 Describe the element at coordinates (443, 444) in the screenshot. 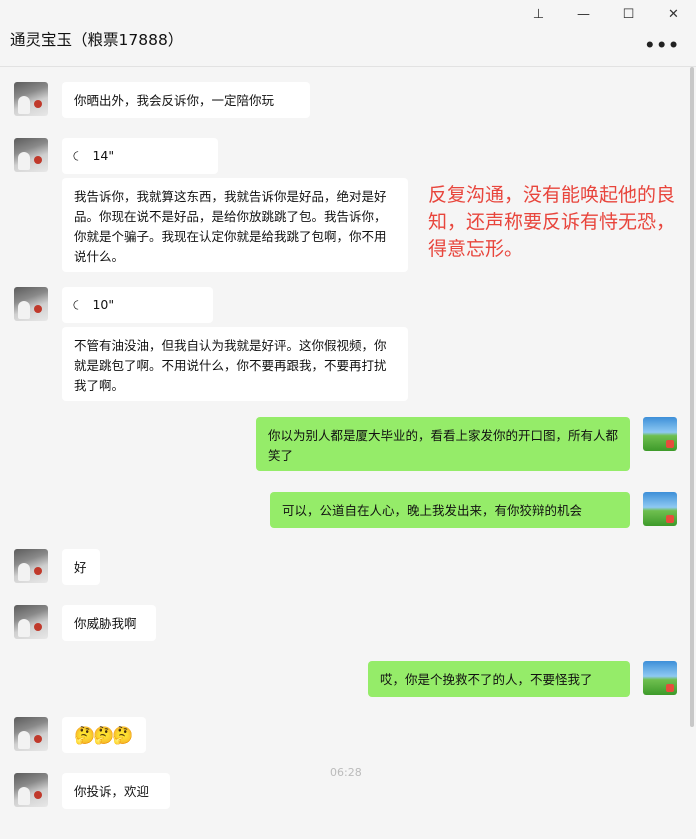

I see `message-bubble: 你以为别人都是厦大毕业的，看看上家发你的开口图，所有人都笑了` at that location.